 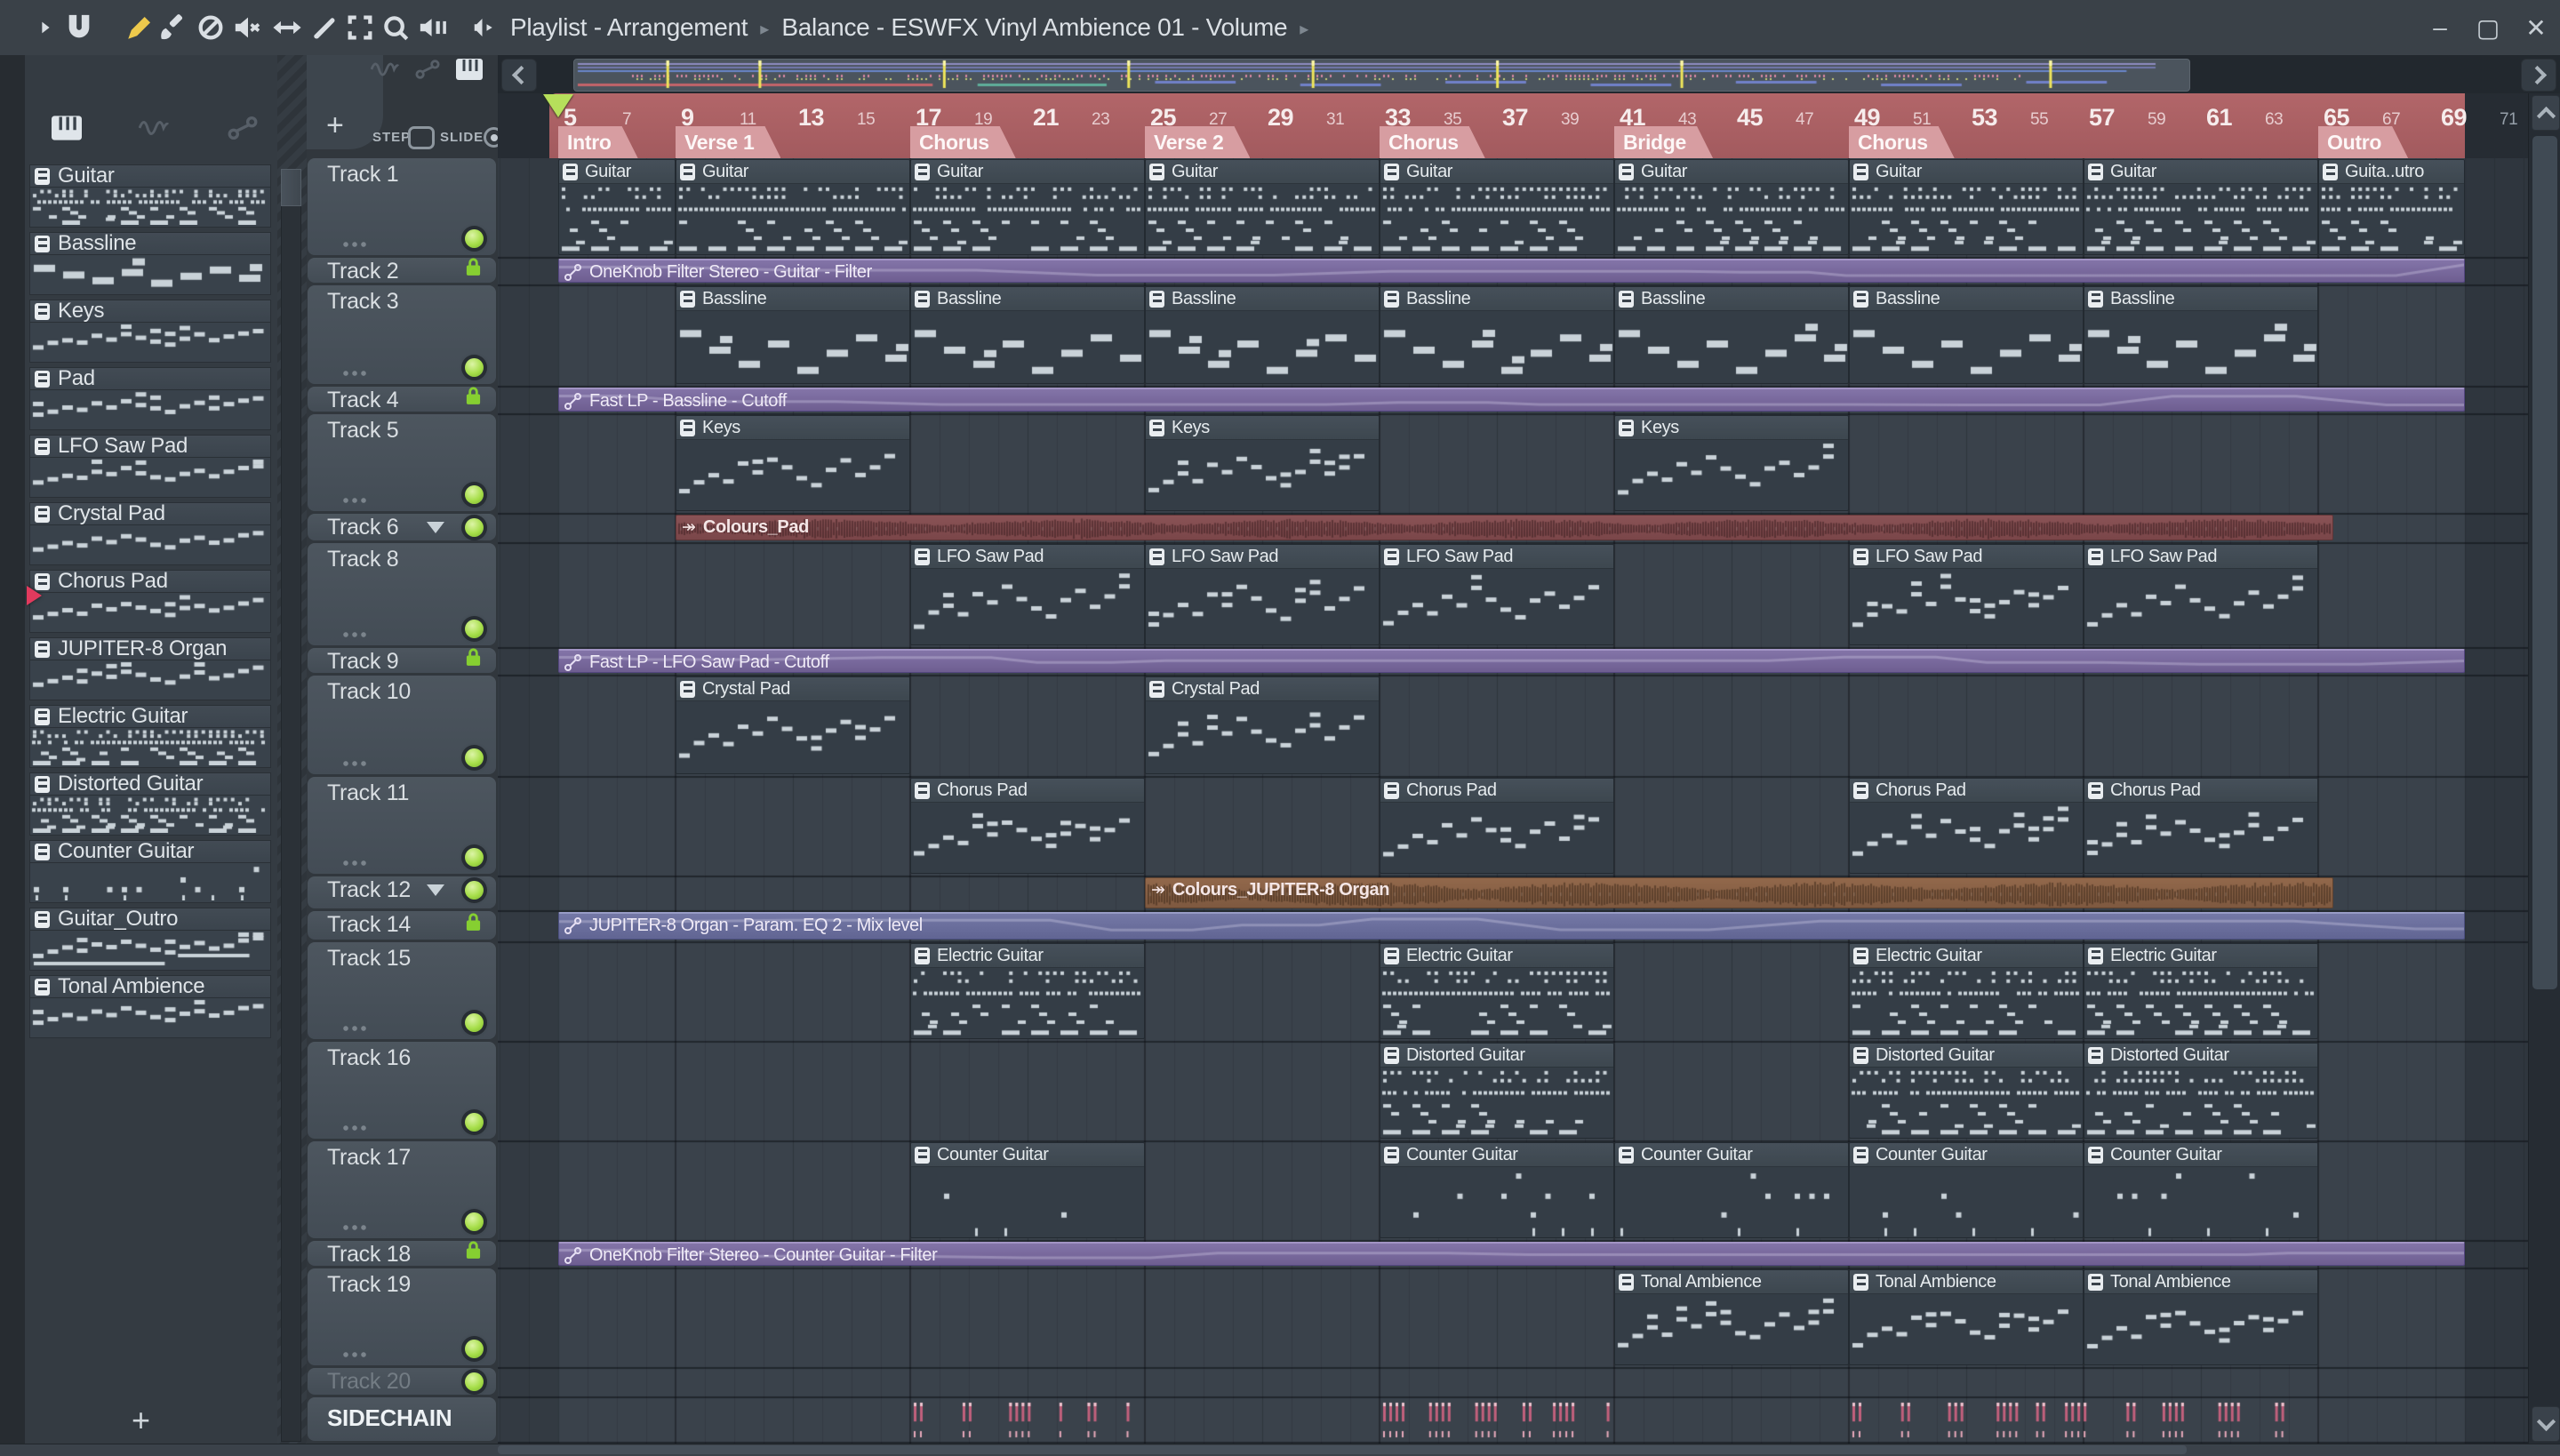 What do you see at coordinates (360, 27) in the screenshot?
I see `select-icon` at bounding box center [360, 27].